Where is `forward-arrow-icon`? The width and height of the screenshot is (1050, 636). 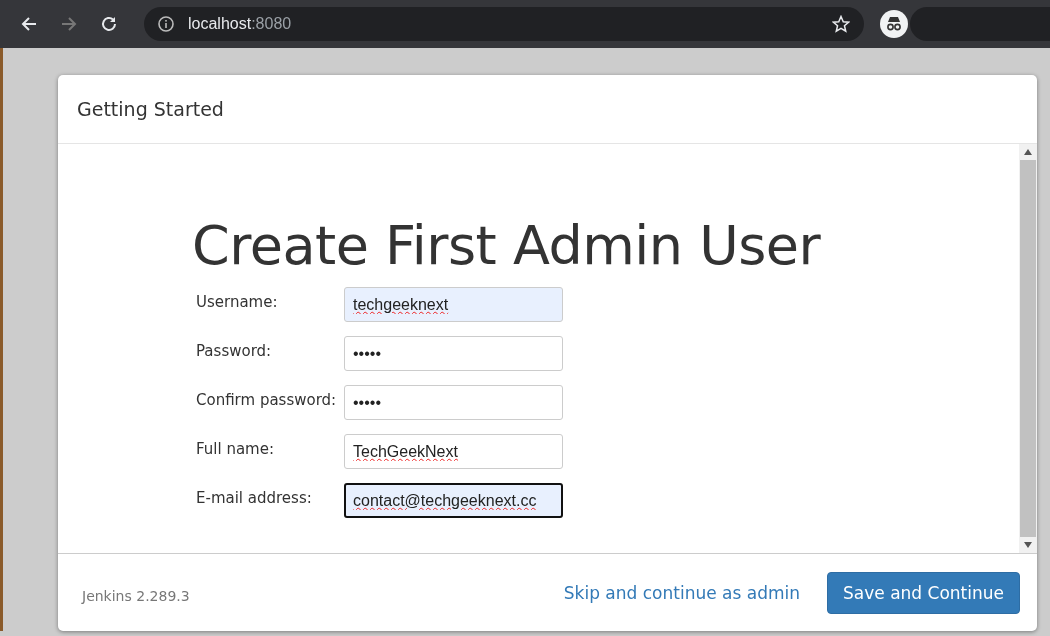
forward-arrow-icon is located at coordinates (69, 24).